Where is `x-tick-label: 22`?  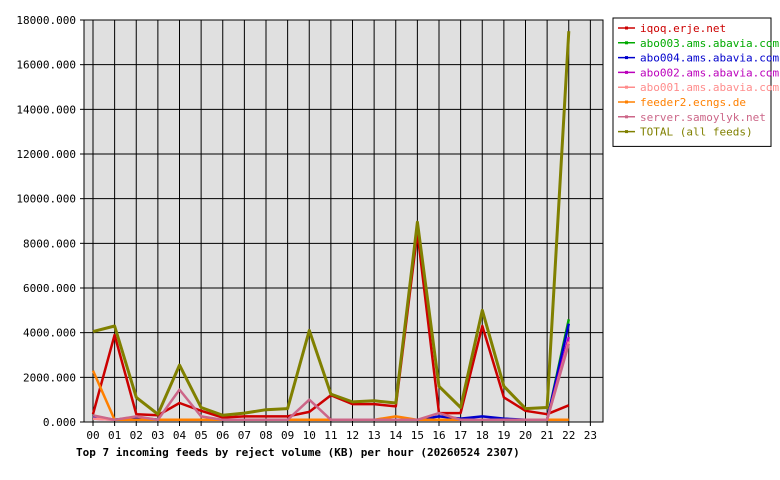 x-tick-label: 22 is located at coordinates (568, 435).